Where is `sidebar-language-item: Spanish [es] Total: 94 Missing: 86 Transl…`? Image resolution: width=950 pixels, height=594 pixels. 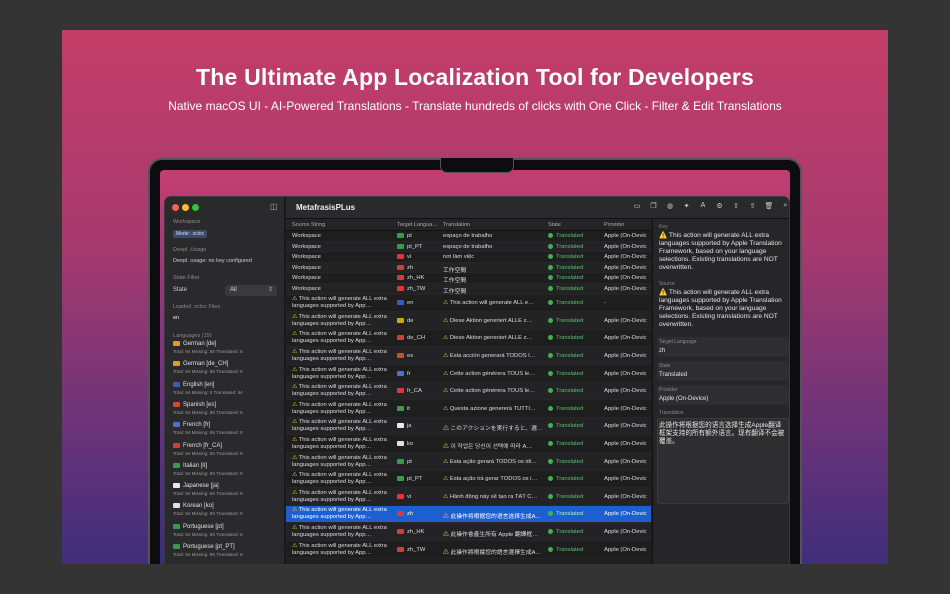
sidebar-language-item: Spanish [es] Total: 94 Missing: 86 Transl… is located at coordinates (227, 411).